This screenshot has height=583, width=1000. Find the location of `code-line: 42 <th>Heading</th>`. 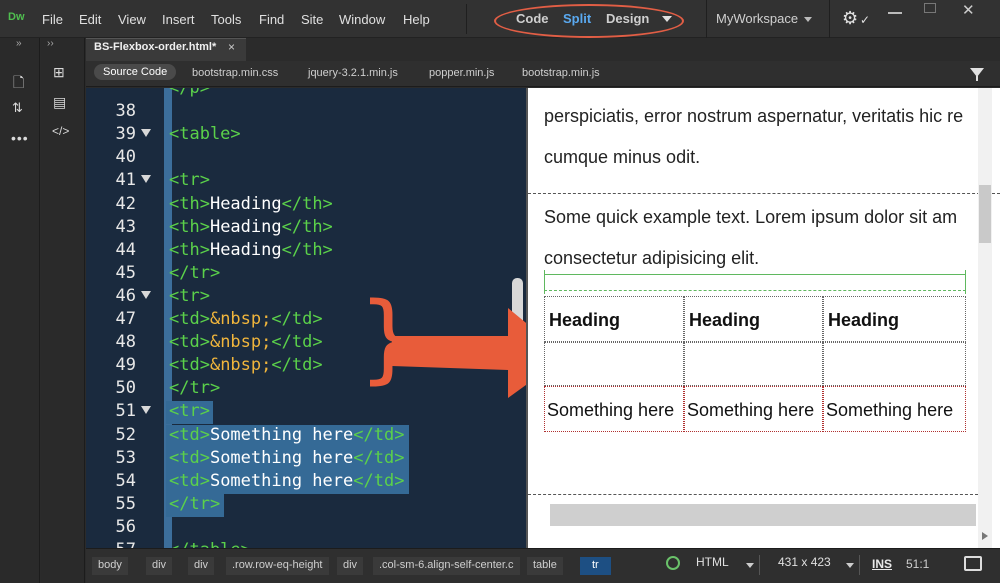

code-line: 42 <th>Heading</th> is located at coordinates (306, 205).